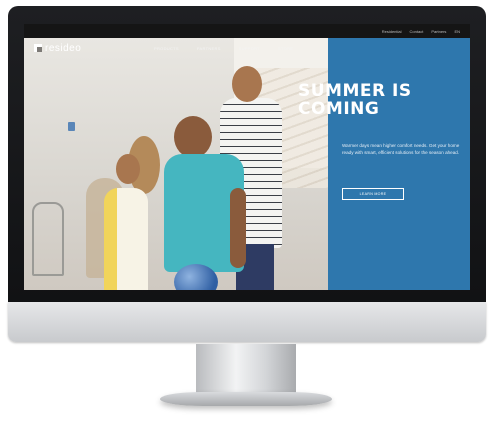  I want to click on utility-topbar: Residential Contact Partners EN, so click(247, 31).